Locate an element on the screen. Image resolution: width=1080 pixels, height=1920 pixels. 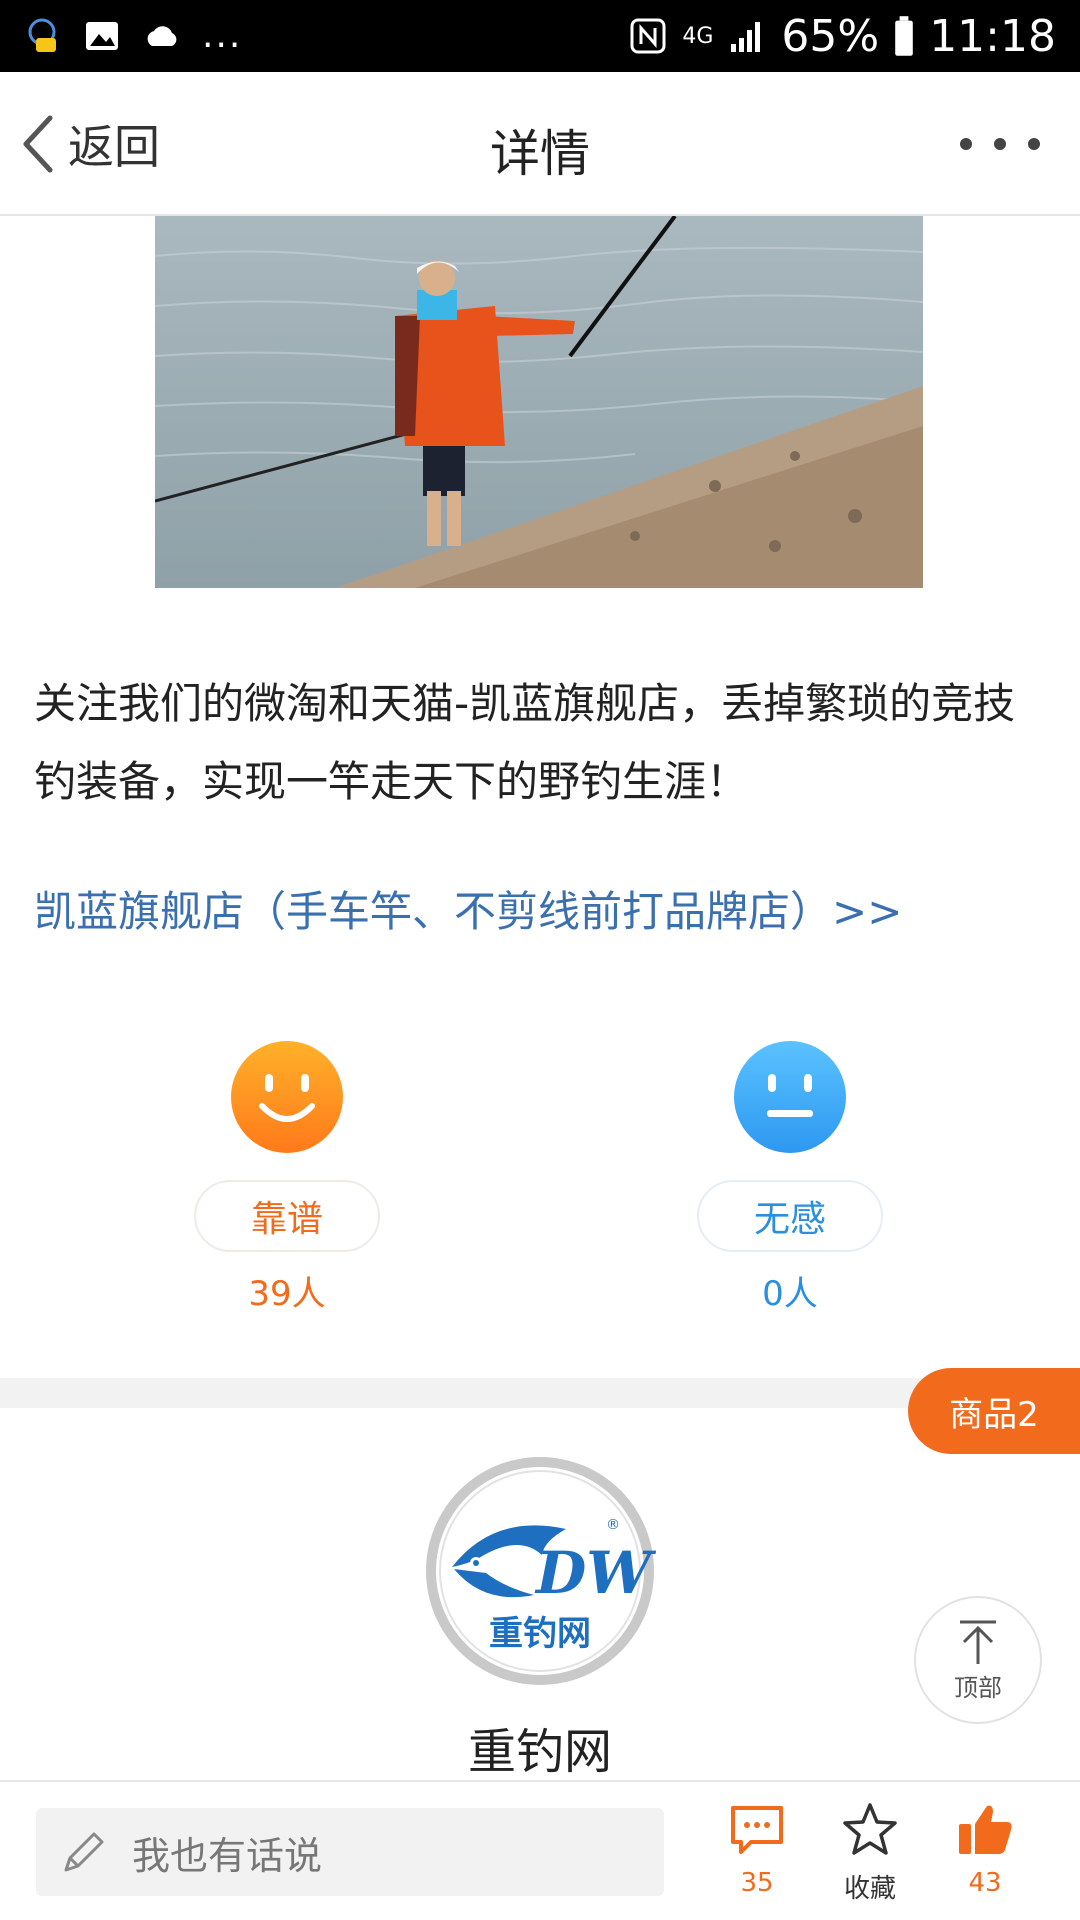
like-button: 43 is located at coordinates (985, 1849).